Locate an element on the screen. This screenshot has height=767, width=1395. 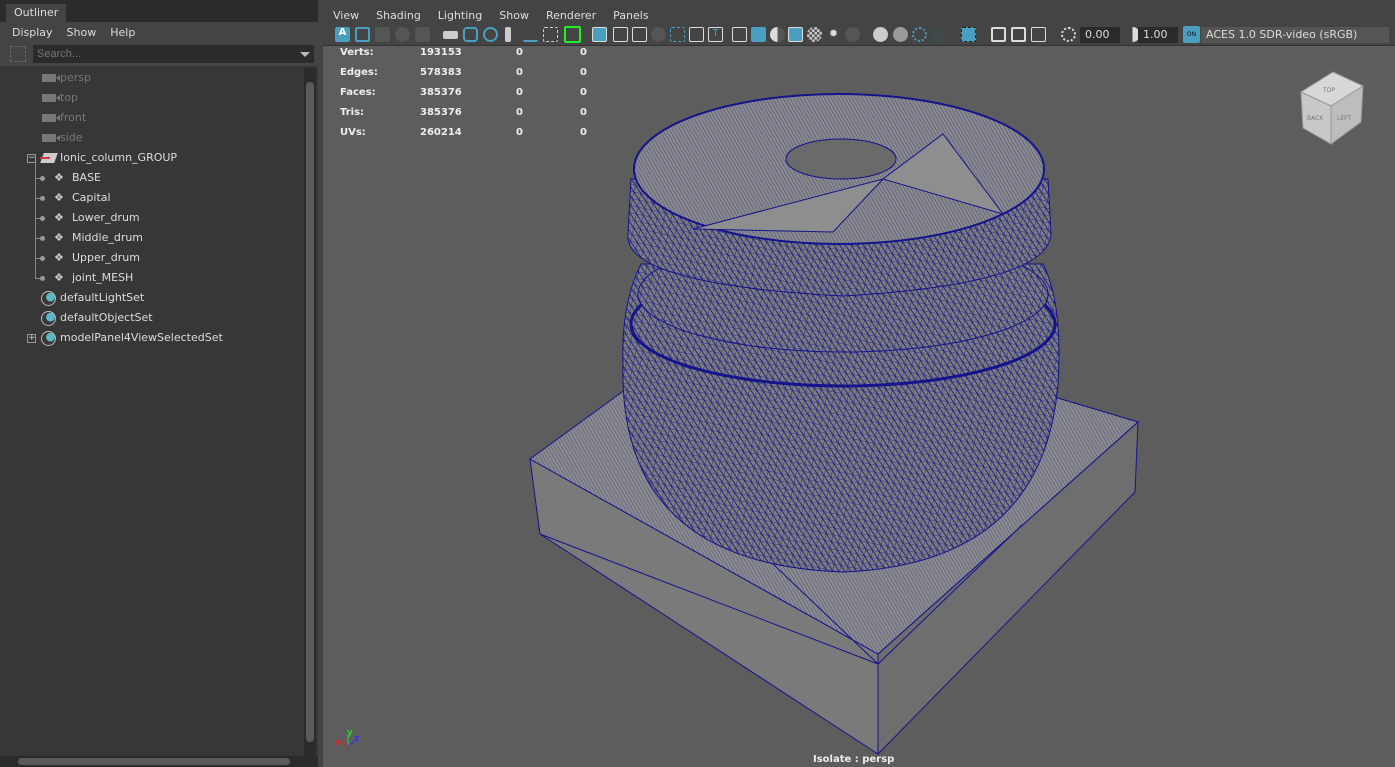
menu-help: Help is located at coordinates (122, 34).